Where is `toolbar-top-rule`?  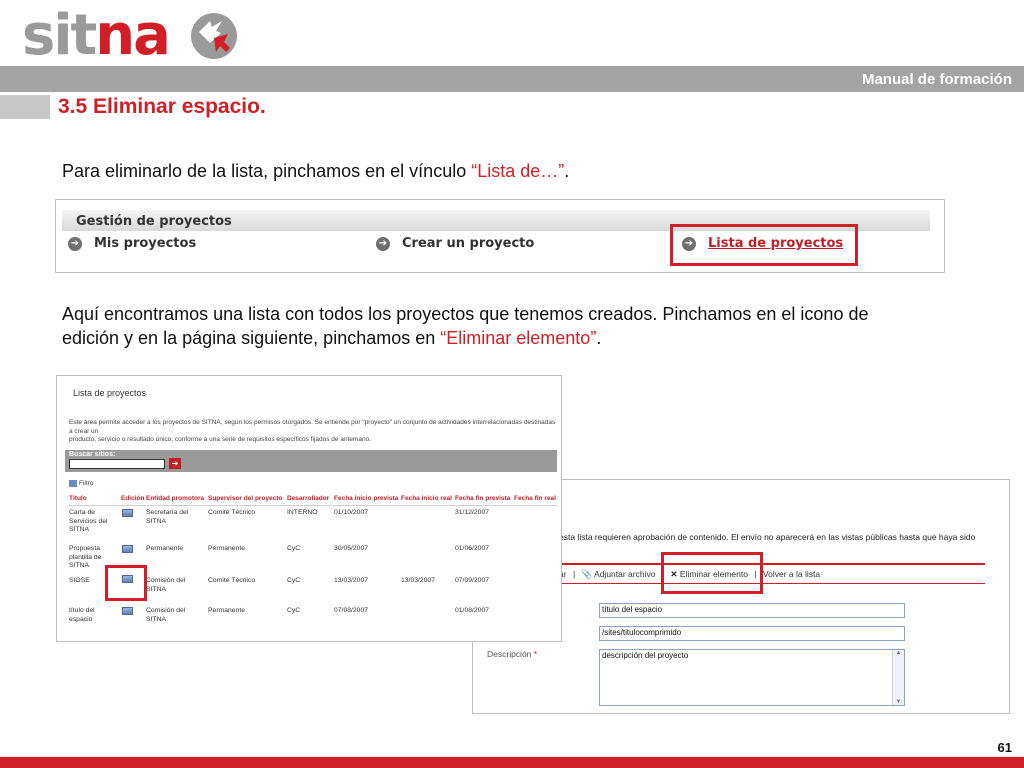 toolbar-top-rule is located at coordinates (772, 564).